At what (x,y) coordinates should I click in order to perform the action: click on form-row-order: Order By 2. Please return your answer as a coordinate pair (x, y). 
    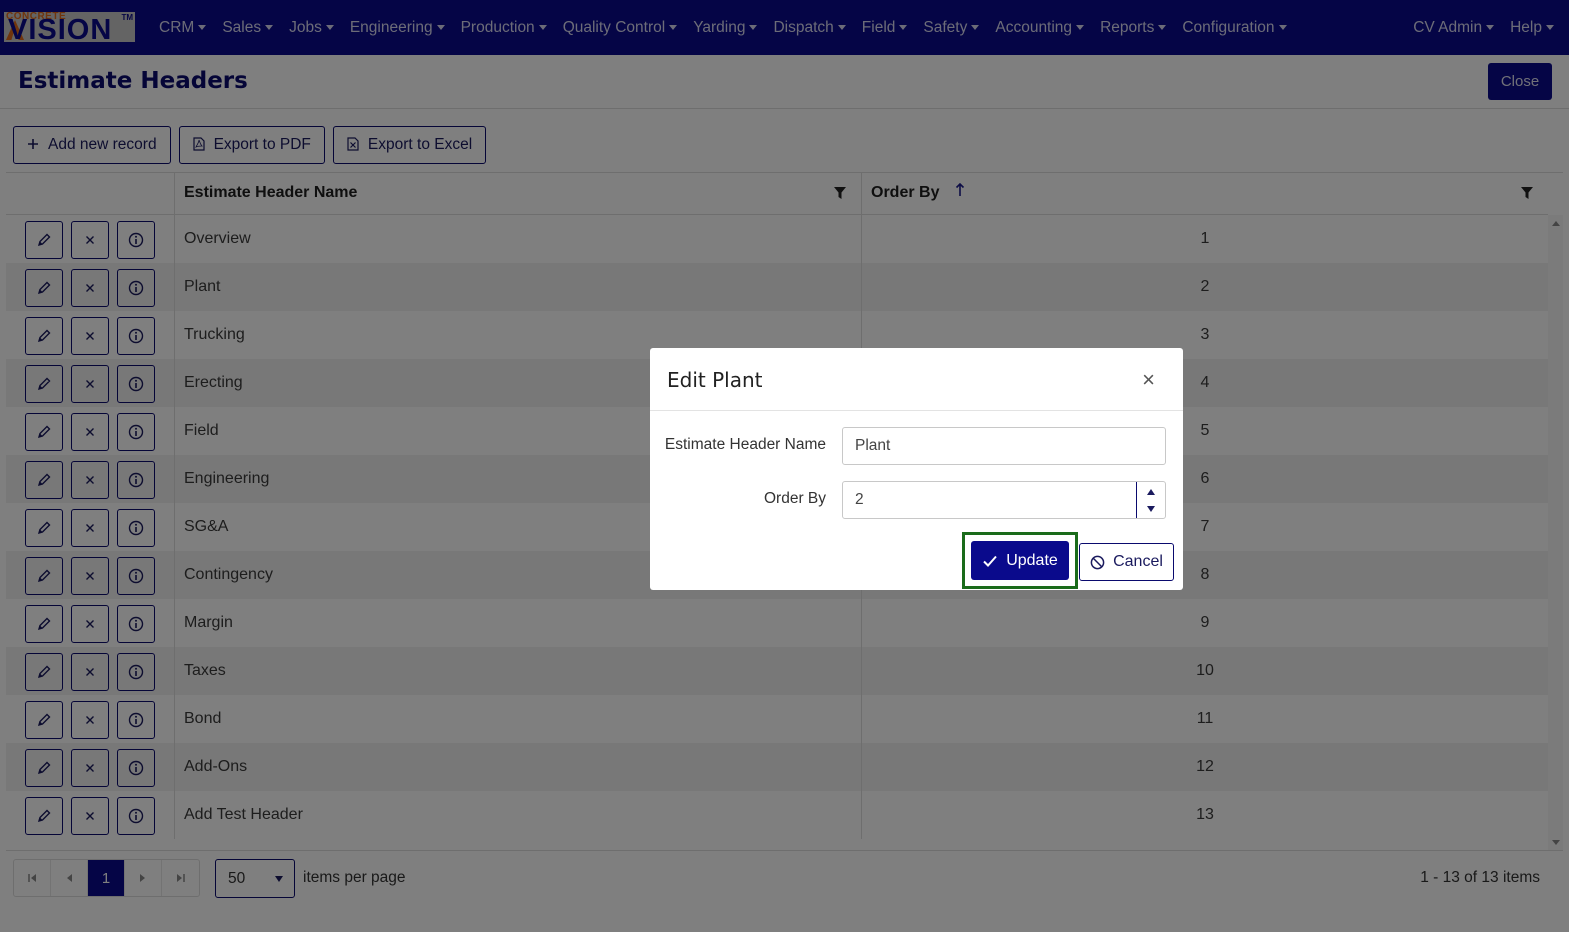
    Looking at the image, I should click on (916, 500).